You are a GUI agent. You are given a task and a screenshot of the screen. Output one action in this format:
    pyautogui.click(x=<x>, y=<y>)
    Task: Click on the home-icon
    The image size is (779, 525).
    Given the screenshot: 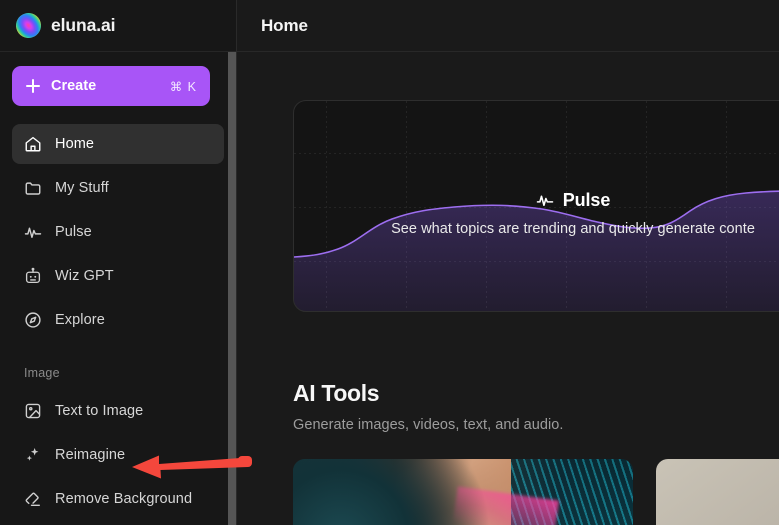 What is the action you would take?
    pyautogui.click(x=33, y=144)
    